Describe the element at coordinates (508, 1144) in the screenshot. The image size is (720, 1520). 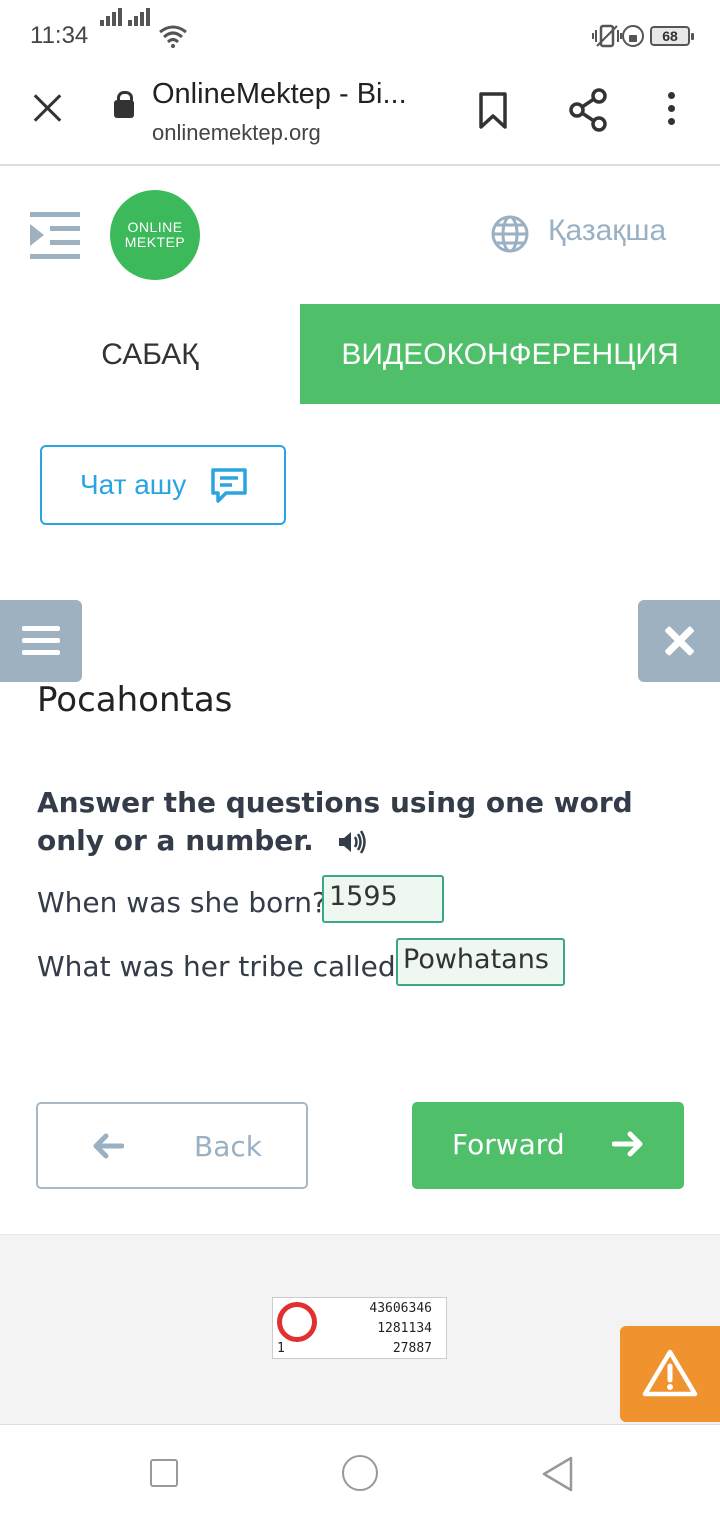
I see `forward-label: Forward` at that location.